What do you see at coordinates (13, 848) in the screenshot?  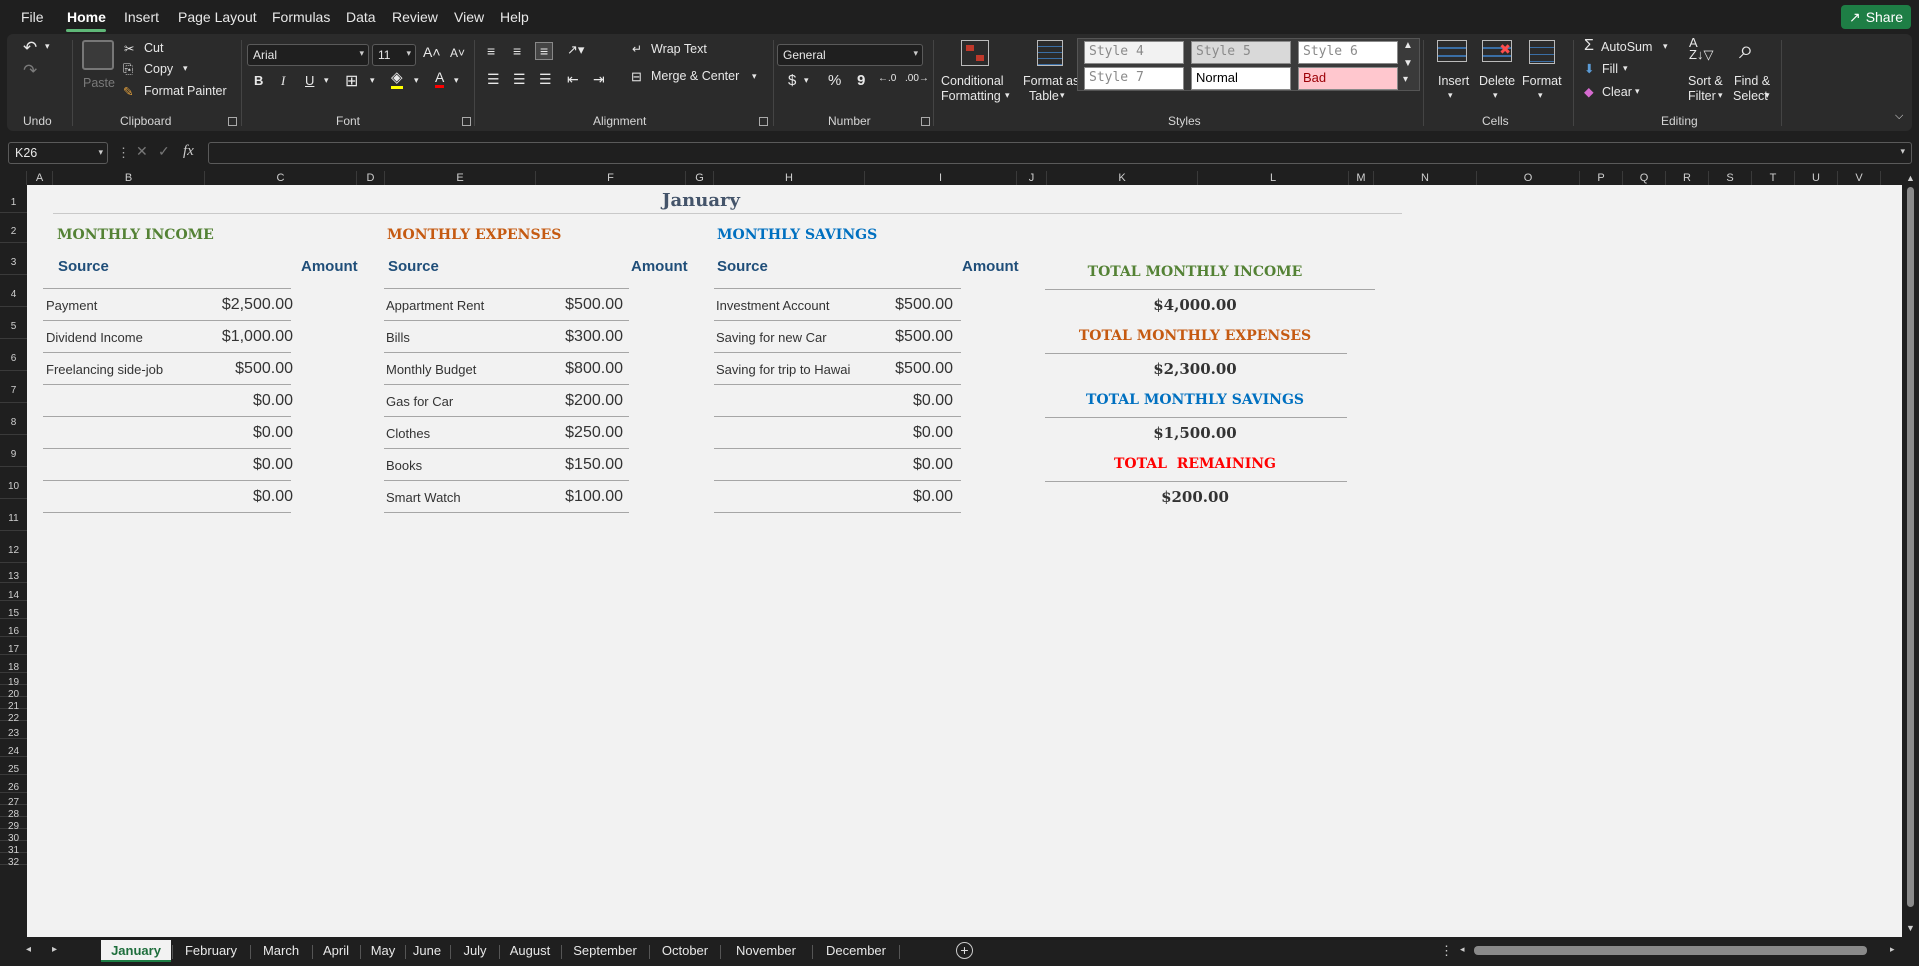 I see `row-header-31: 31` at bounding box center [13, 848].